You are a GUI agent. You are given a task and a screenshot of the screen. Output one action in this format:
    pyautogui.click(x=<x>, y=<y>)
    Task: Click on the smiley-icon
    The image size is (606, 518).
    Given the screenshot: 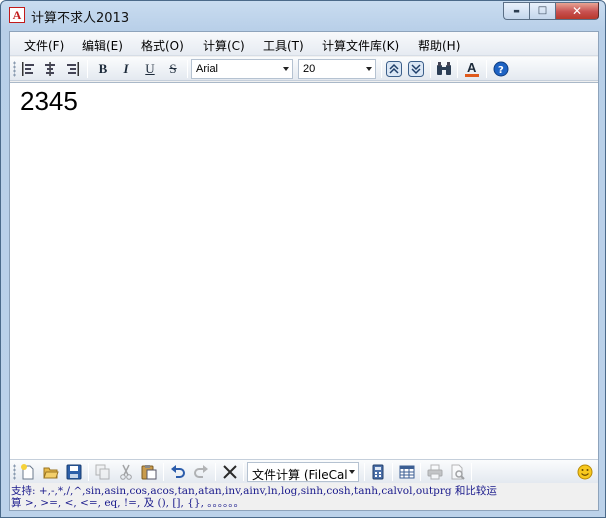 What is the action you would take?
    pyautogui.click(x=585, y=472)
    